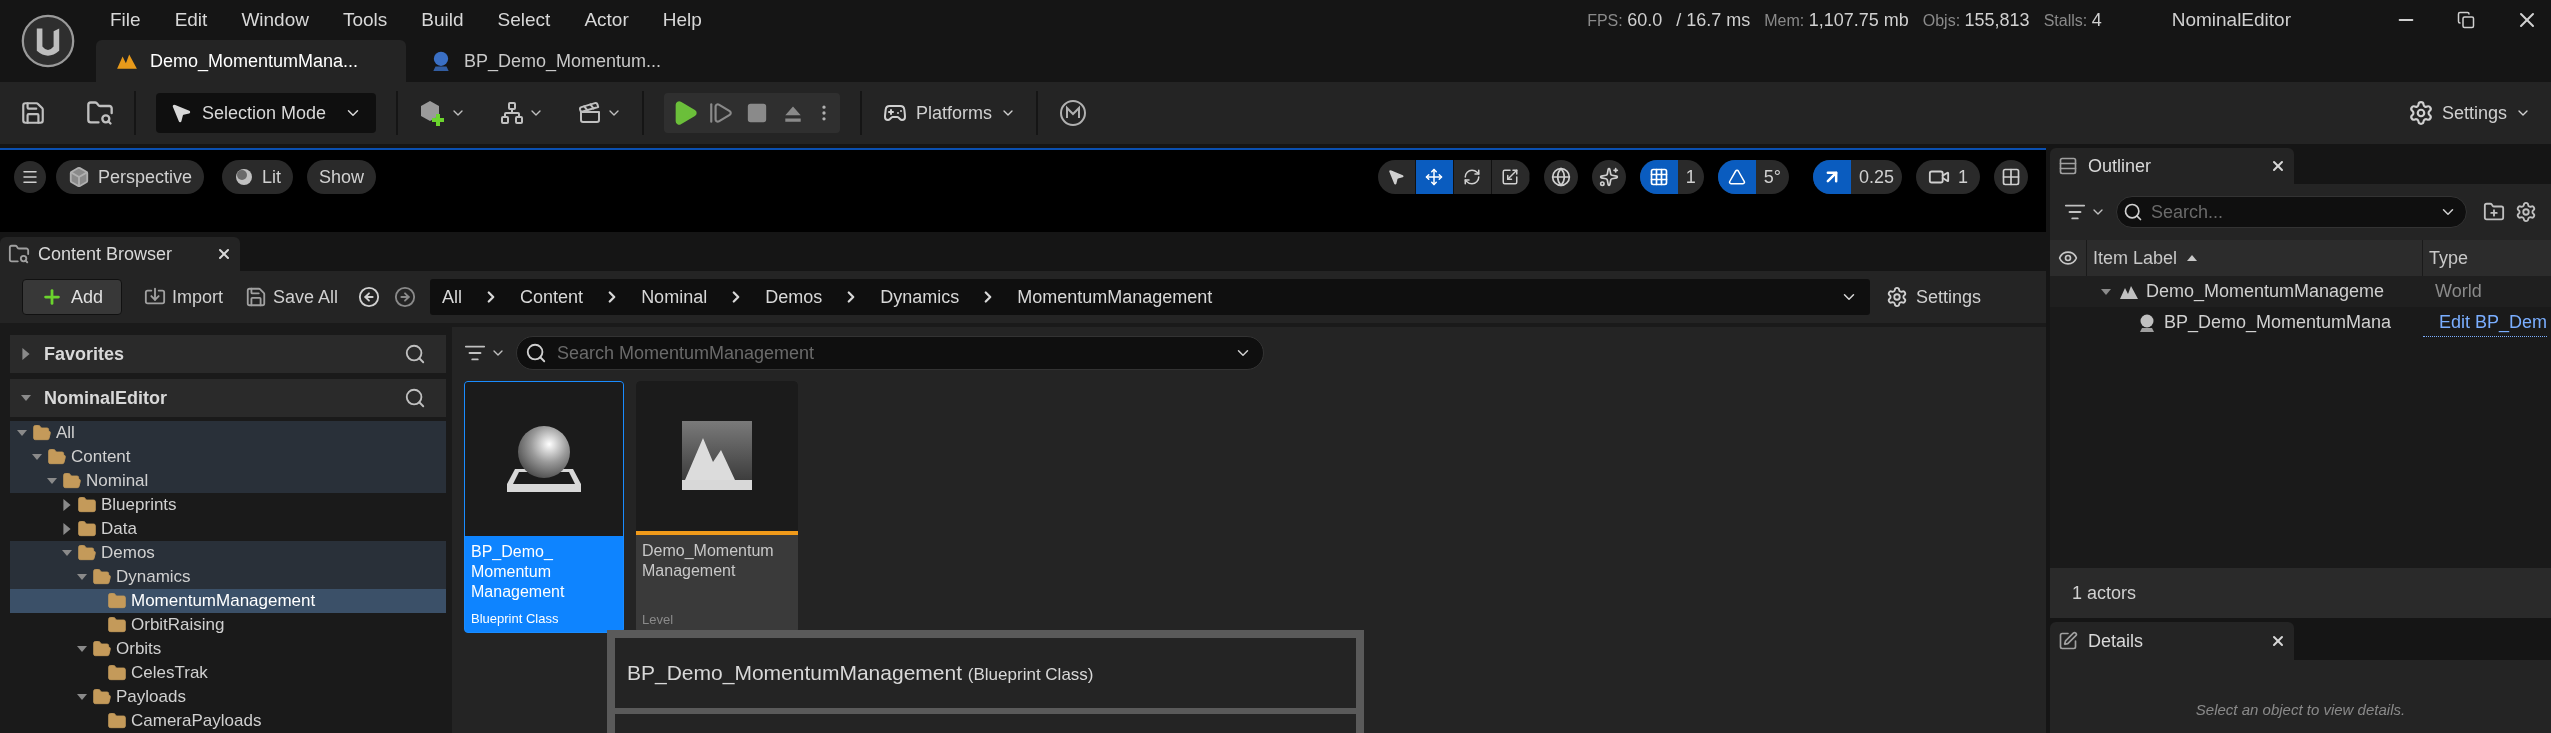 This screenshot has height=733, width=2551. What do you see at coordinates (2526, 212) in the screenshot?
I see `settings-icon` at bounding box center [2526, 212].